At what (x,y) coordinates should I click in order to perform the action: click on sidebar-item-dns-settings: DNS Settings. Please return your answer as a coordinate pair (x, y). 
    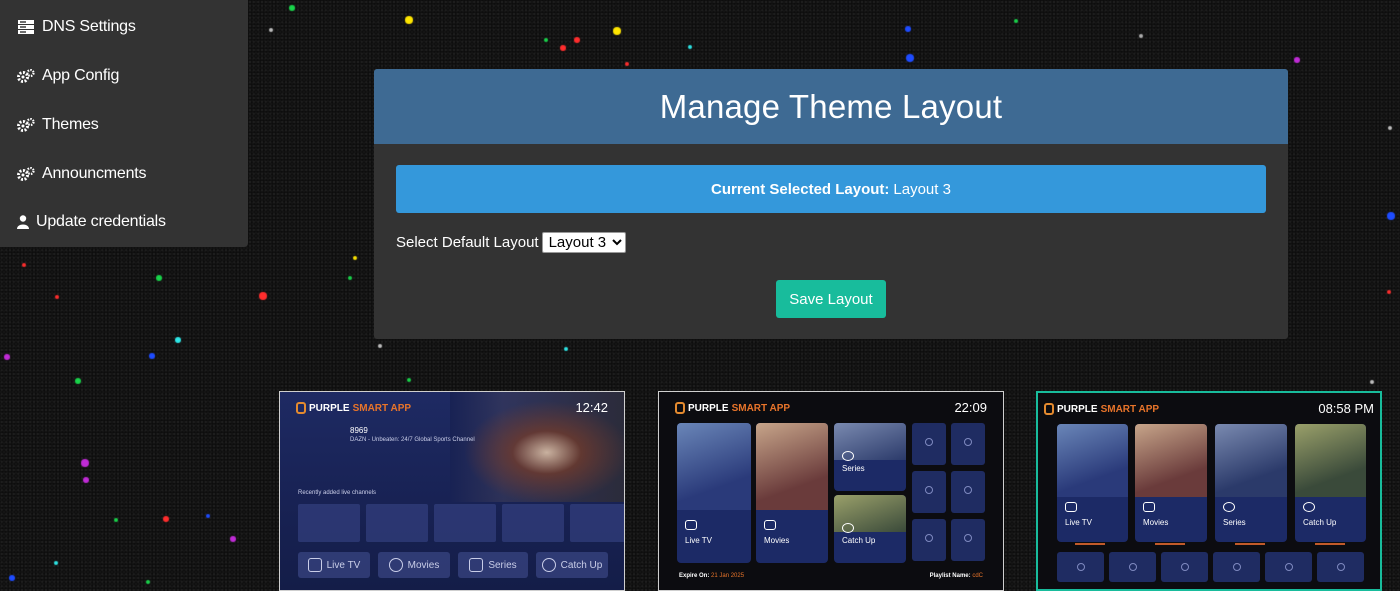
    Looking at the image, I should click on (124, 27).